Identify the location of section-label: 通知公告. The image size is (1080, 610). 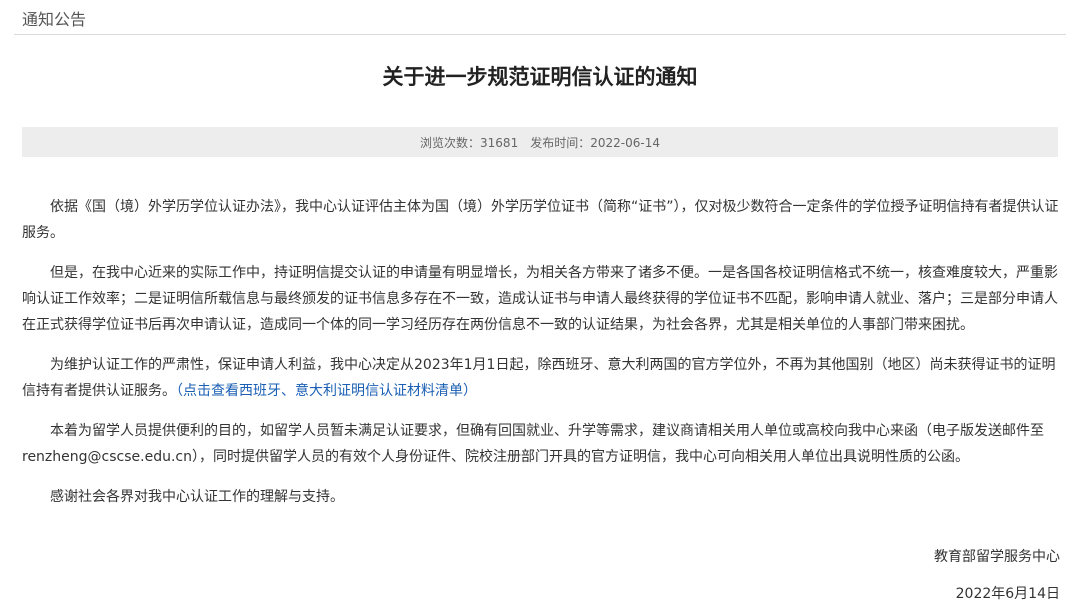
(54, 19).